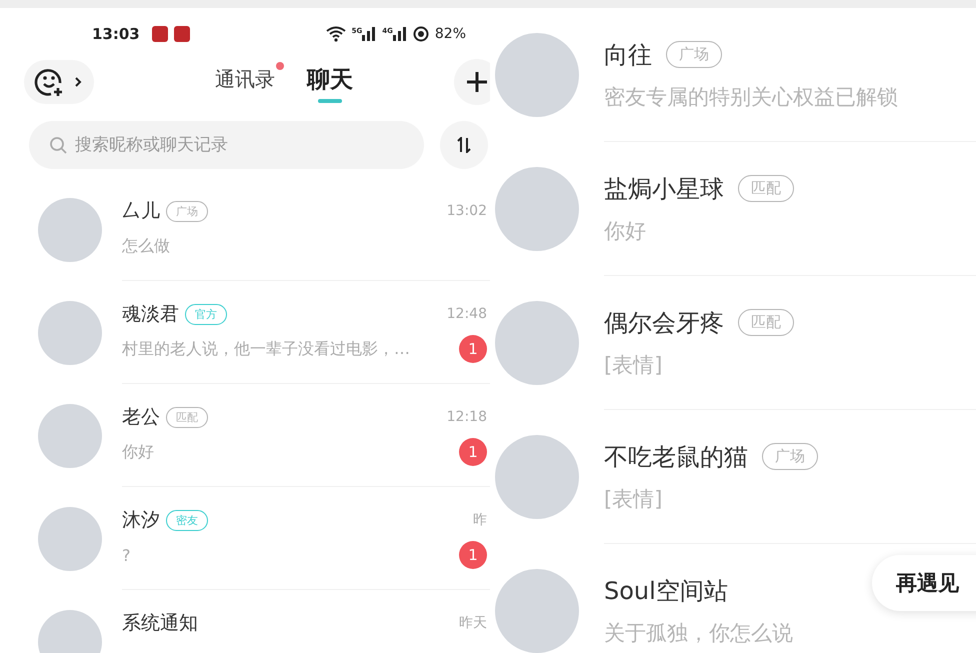 This screenshot has width=976, height=653. What do you see at coordinates (666, 591) in the screenshot?
I see `contact-name: Soul空间站` at bounding box center [666, 591].